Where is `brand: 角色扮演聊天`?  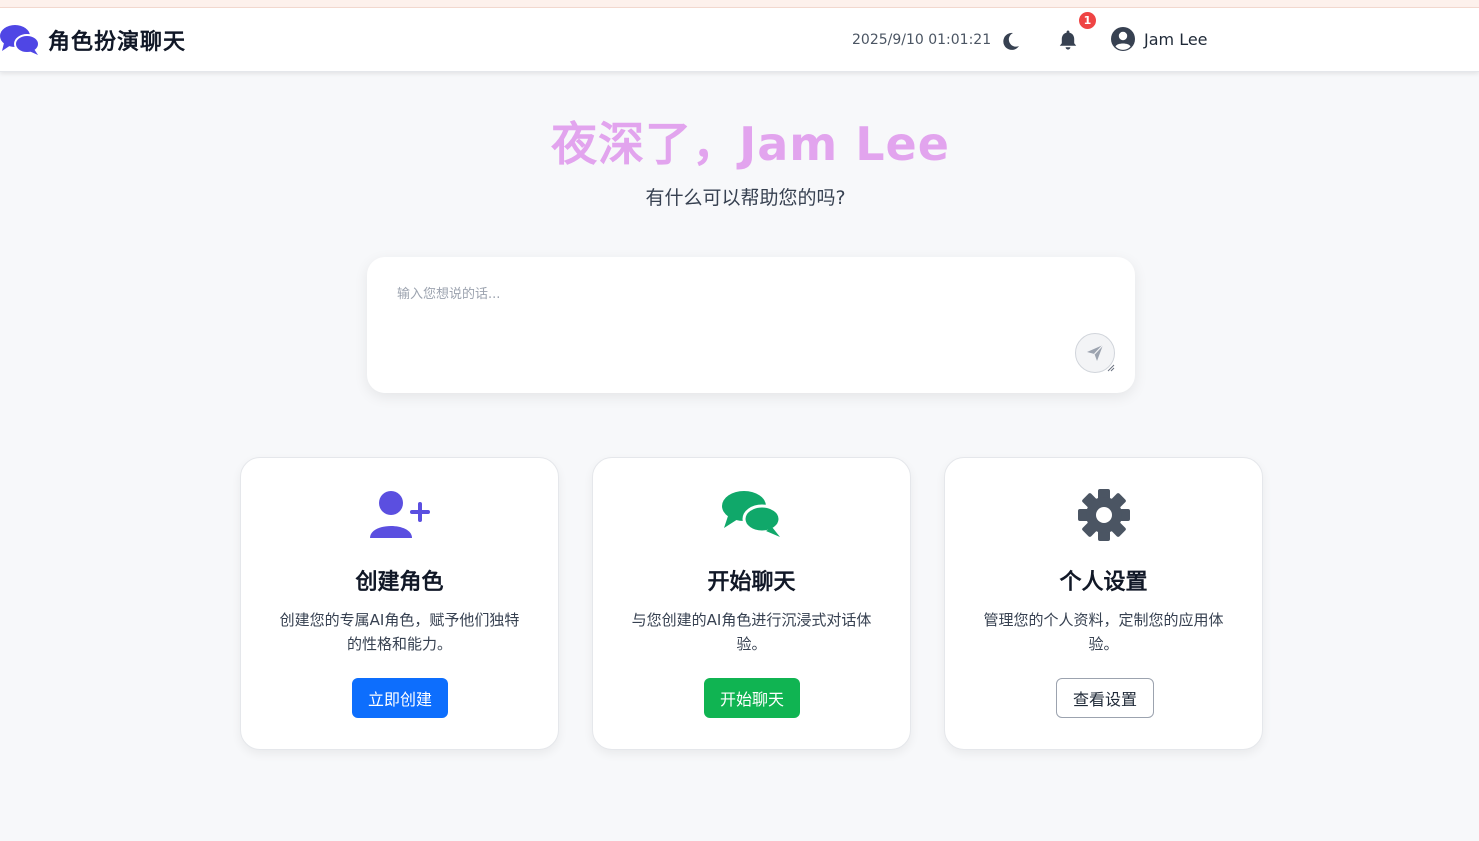
brand: 角色扮演聊天 is located at coordinates (93, 40).